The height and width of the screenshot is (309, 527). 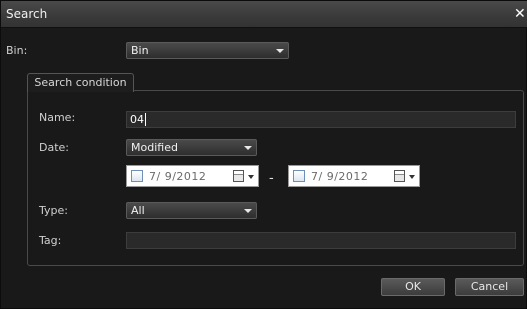 What do you see at coordinates (264, 14) in the screenshot?
I see `title-bar: Search ✕` at bounding box center [264, 14].